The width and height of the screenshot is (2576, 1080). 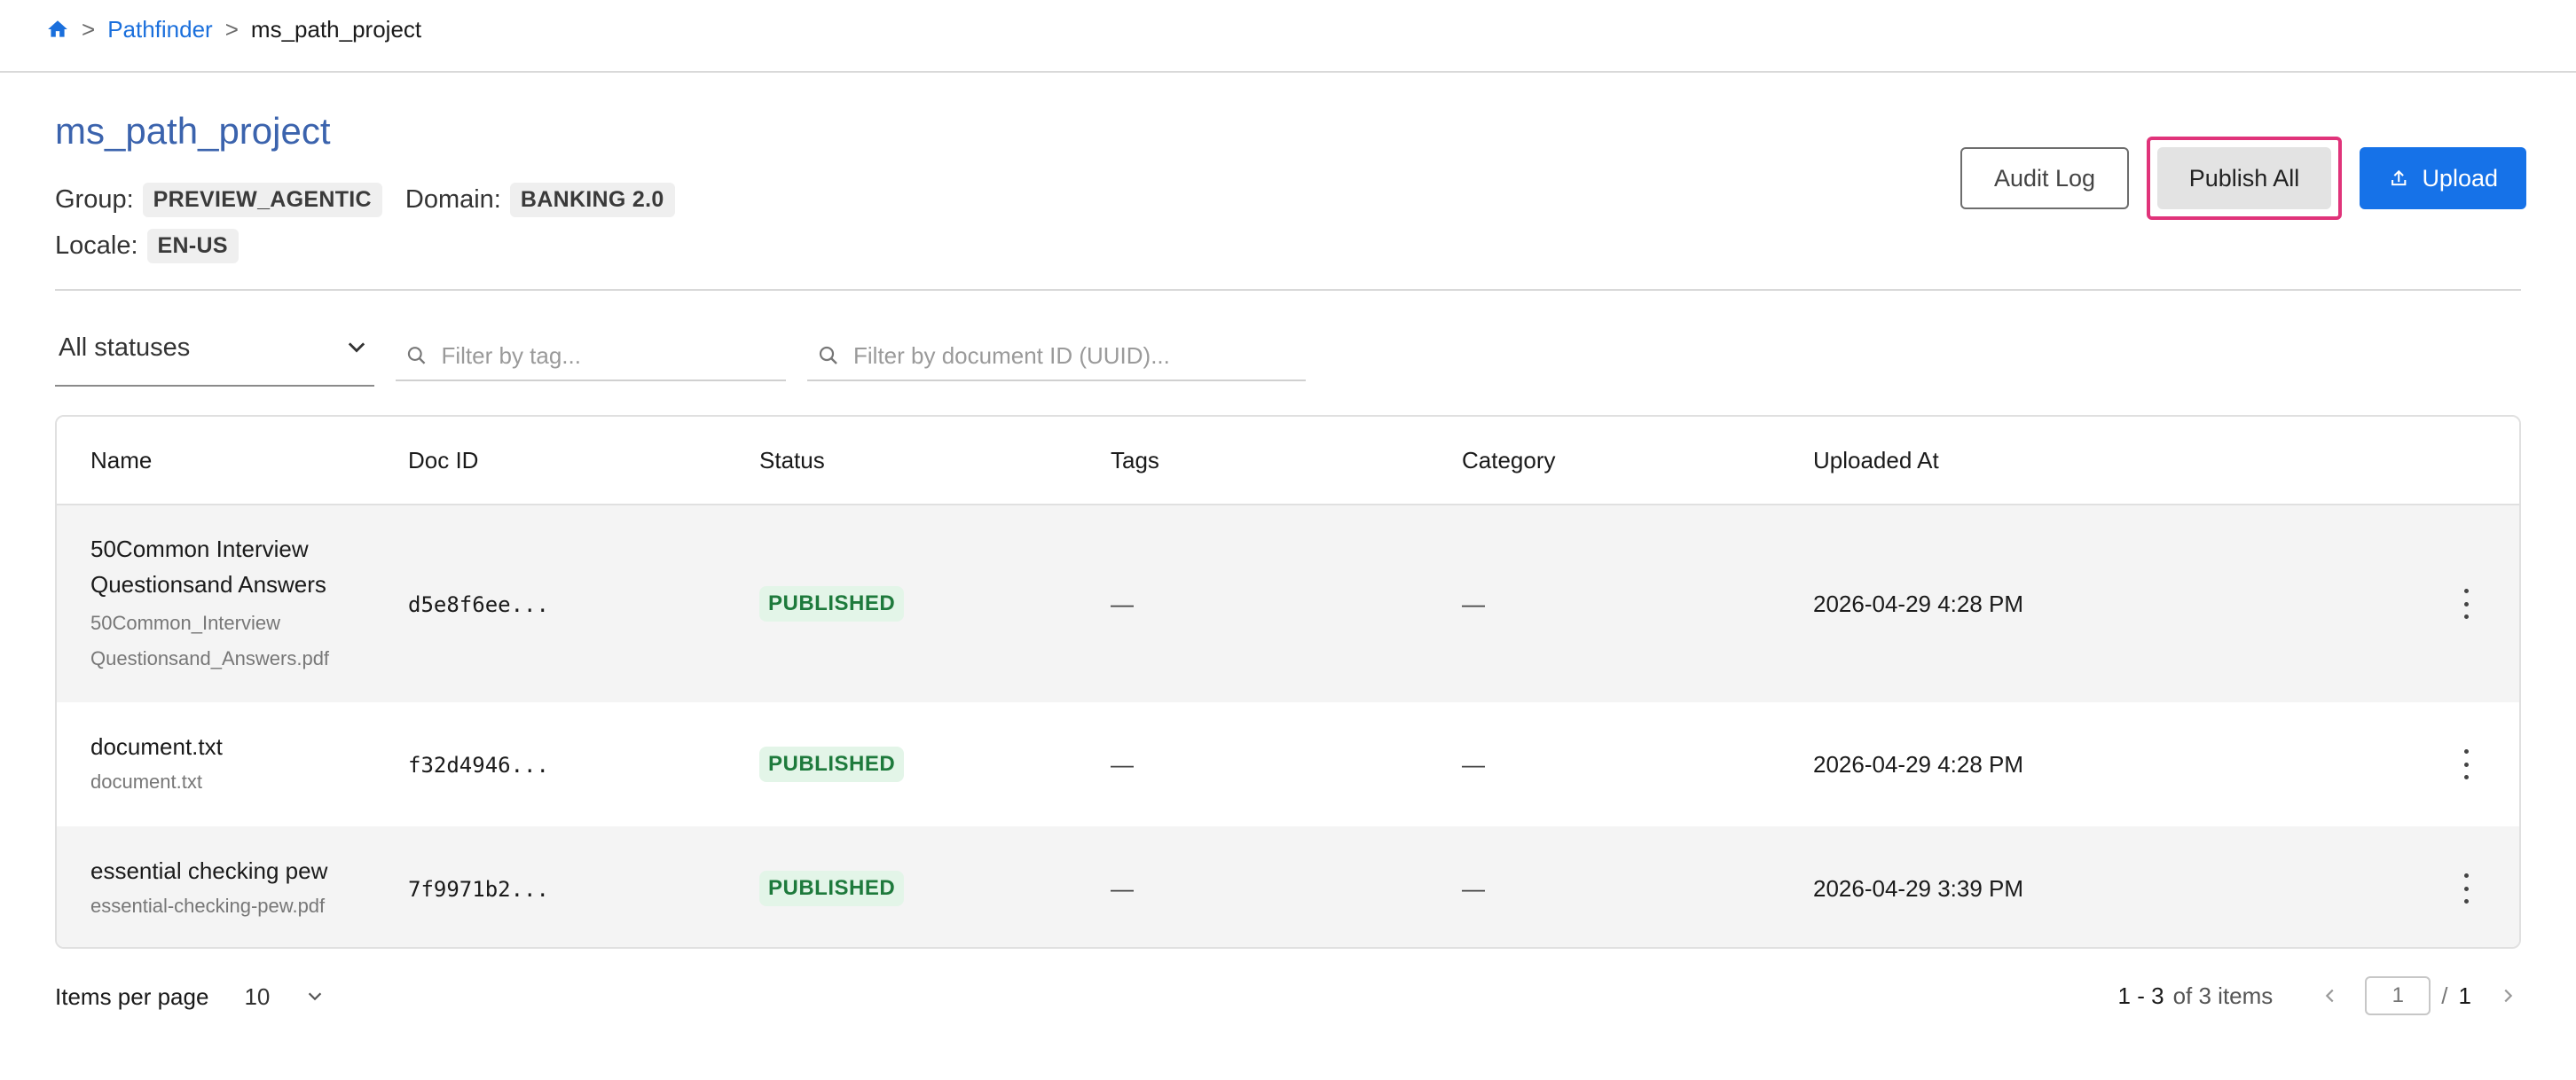 I want to click on column-header-name: Name, so click(x=232, y=461).